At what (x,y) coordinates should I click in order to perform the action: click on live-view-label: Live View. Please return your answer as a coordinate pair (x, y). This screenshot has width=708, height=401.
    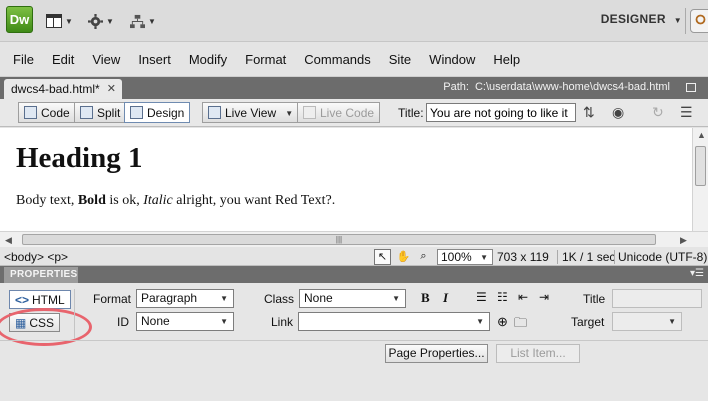
    Looking at the image, I should click on (251, 112).